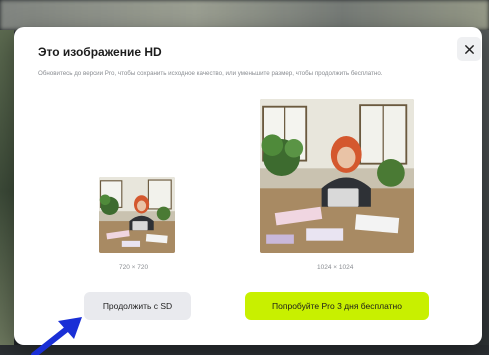  I want to click on continue-sd-button: Продолжить с SD, so click(137, 306).